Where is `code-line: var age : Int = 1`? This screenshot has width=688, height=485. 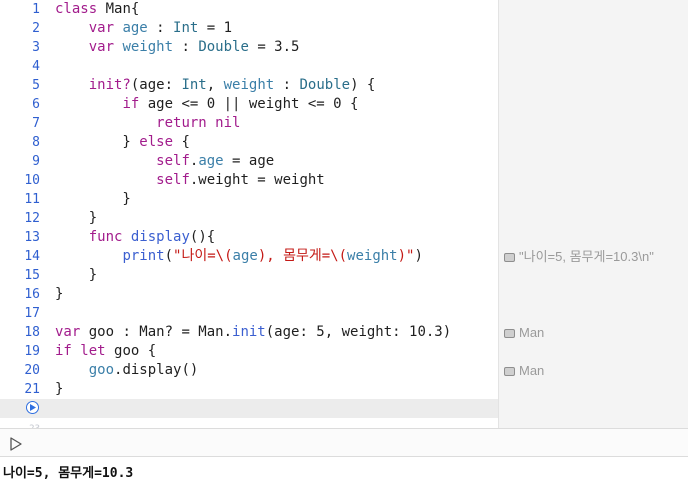
code-line: var age : Int = 1 is located at coordinates (160, 28).